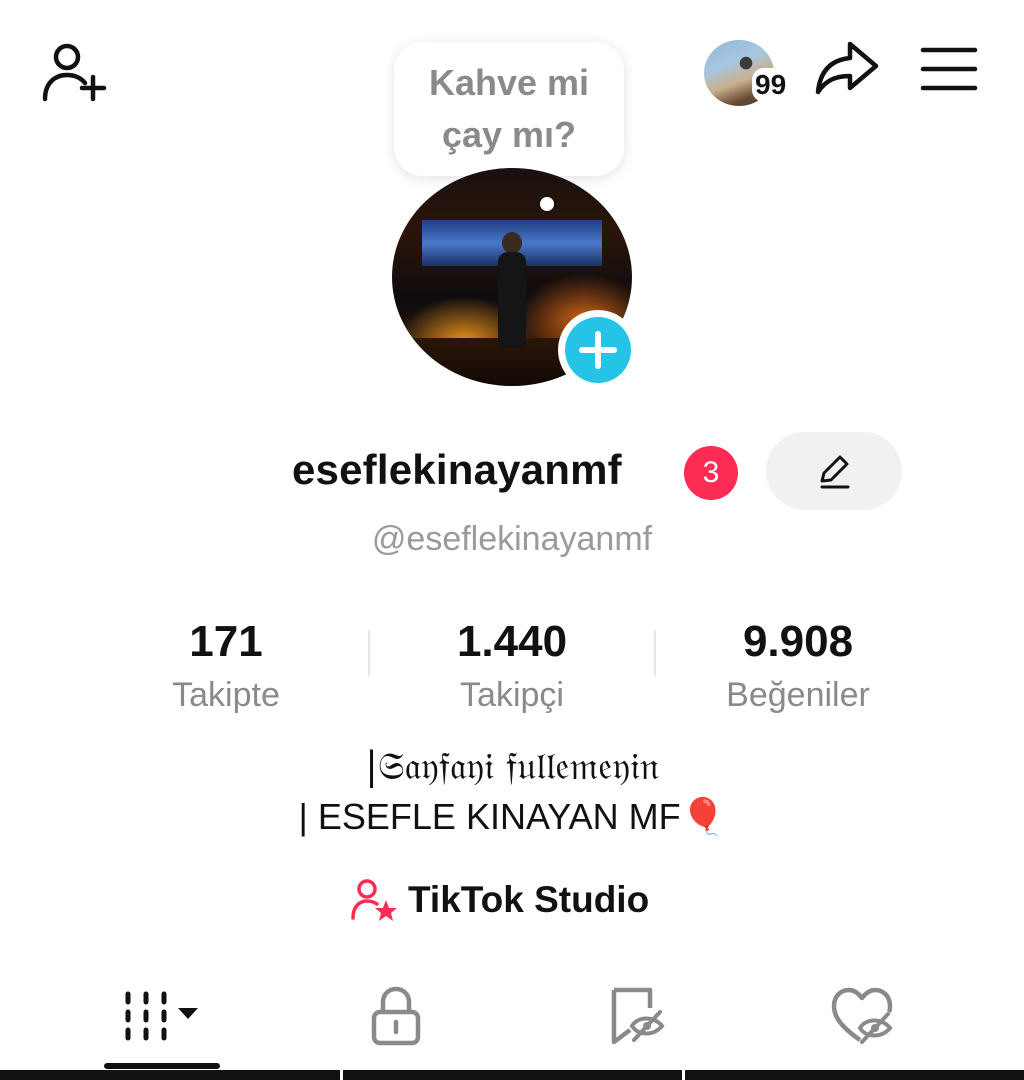  I want to click on tab-videos, so click(162, 1016).